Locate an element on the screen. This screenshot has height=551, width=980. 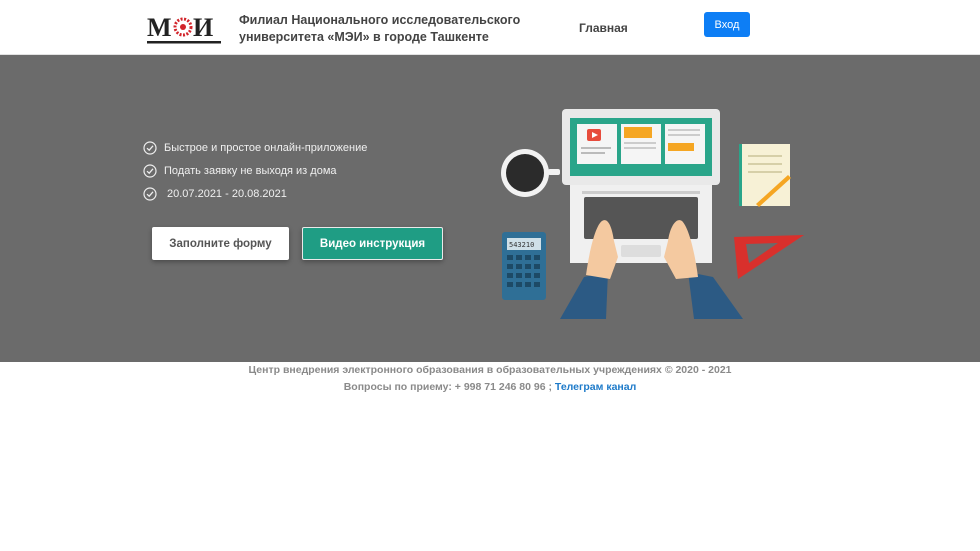
telegram-link: Телеграм канал is located at coordinates (595, 387).